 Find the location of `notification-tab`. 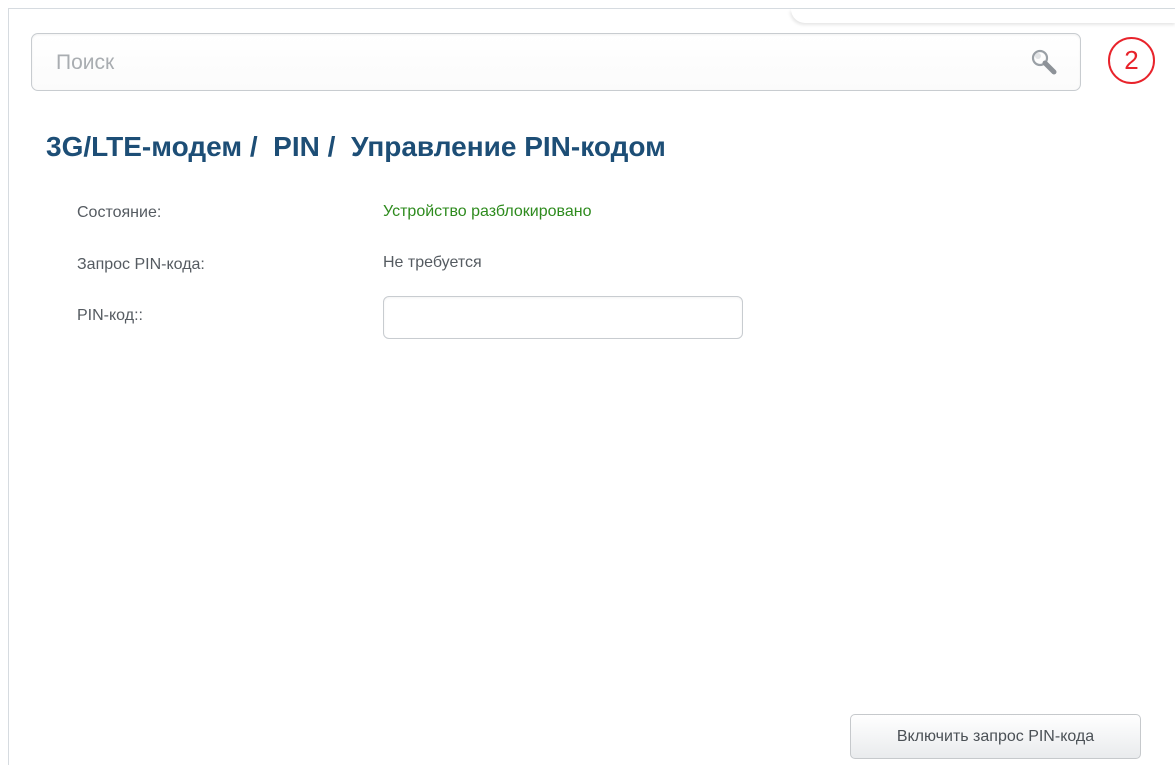

notification-tab is located at coordinates (983, 16).